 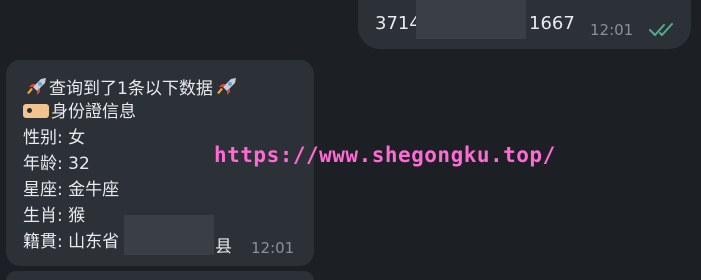 What do you see at coordinates (398, 23) in the screenshot?
I see `outgoing-message-text-start: 3714` at bounding box center [398, 23].